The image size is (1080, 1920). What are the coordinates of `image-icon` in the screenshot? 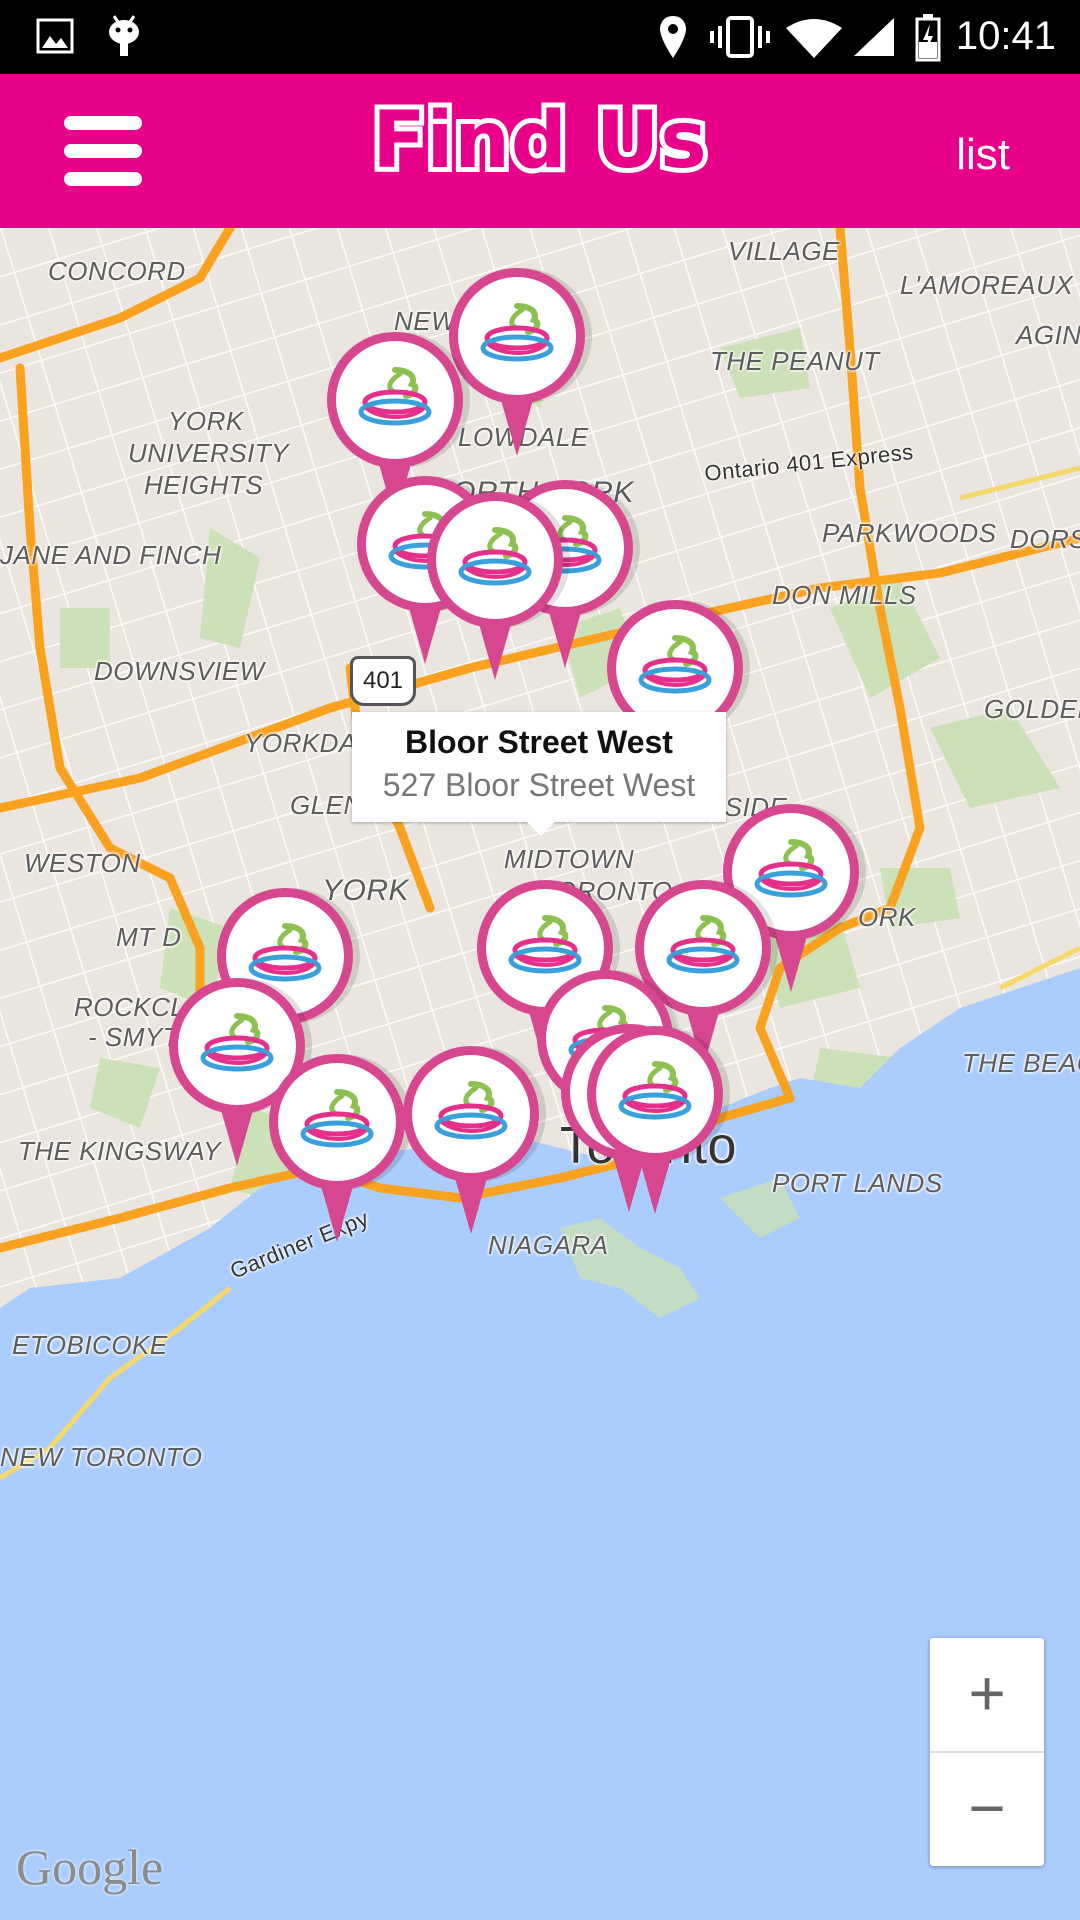 It's located at (55, 36).